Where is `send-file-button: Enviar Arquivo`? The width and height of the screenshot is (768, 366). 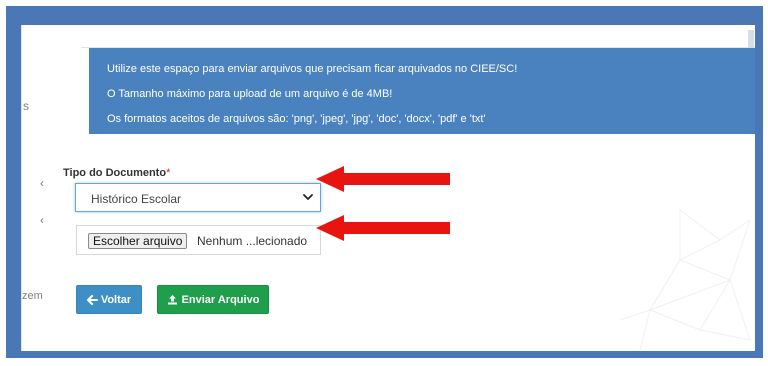 send-file-button: Enviar Arquivo is located at coordinates (213, 299).